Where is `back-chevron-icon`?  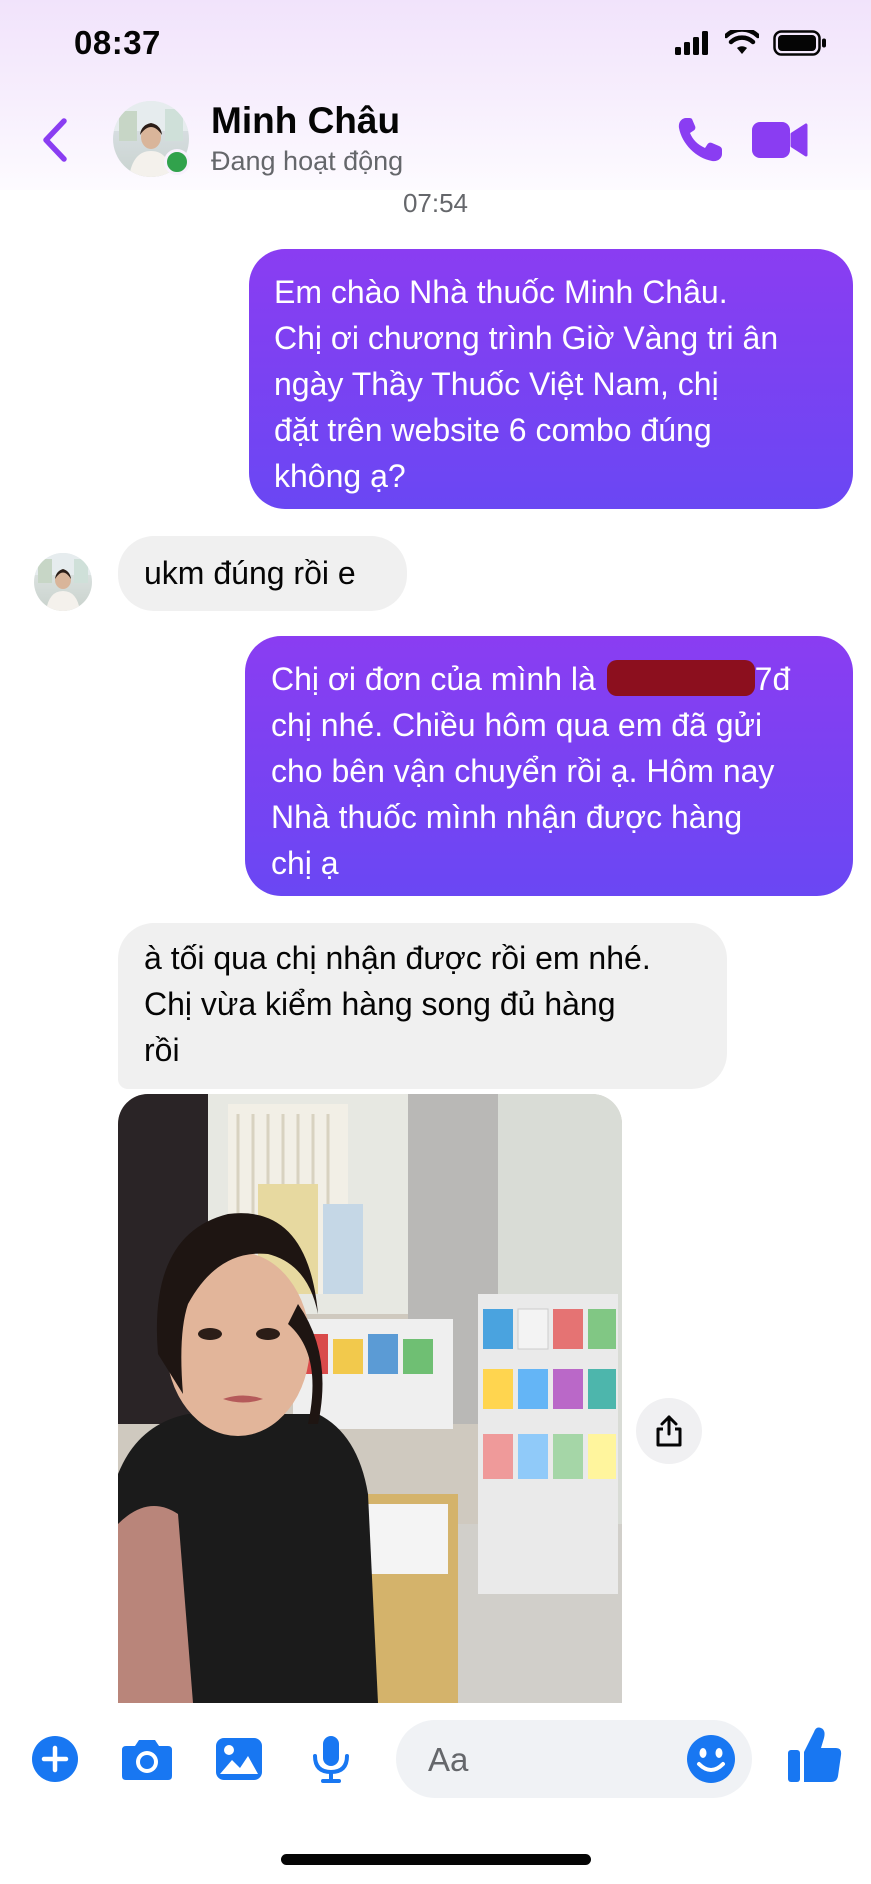
back-chevron-icon is located at coordinates (55, 140).